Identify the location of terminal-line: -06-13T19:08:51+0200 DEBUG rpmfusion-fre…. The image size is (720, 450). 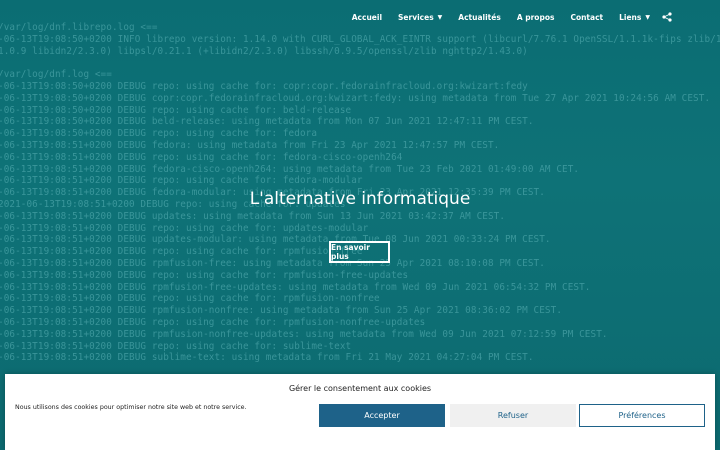
(295, 287).